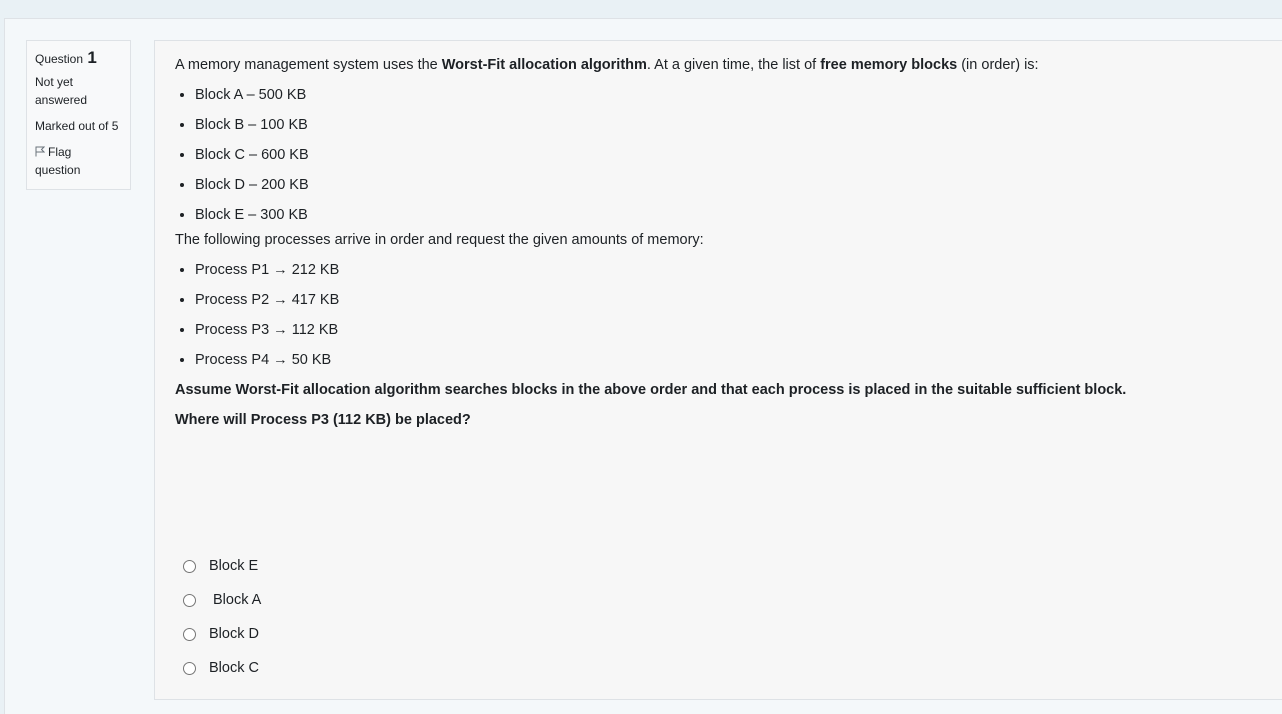 Image resolution: width=1282 pixels, height=714 pixels. What do you see at coordinates (78, 161) in the screenshot?
I see `flag-question-link: Flag question` at bounding box center [78, 161].